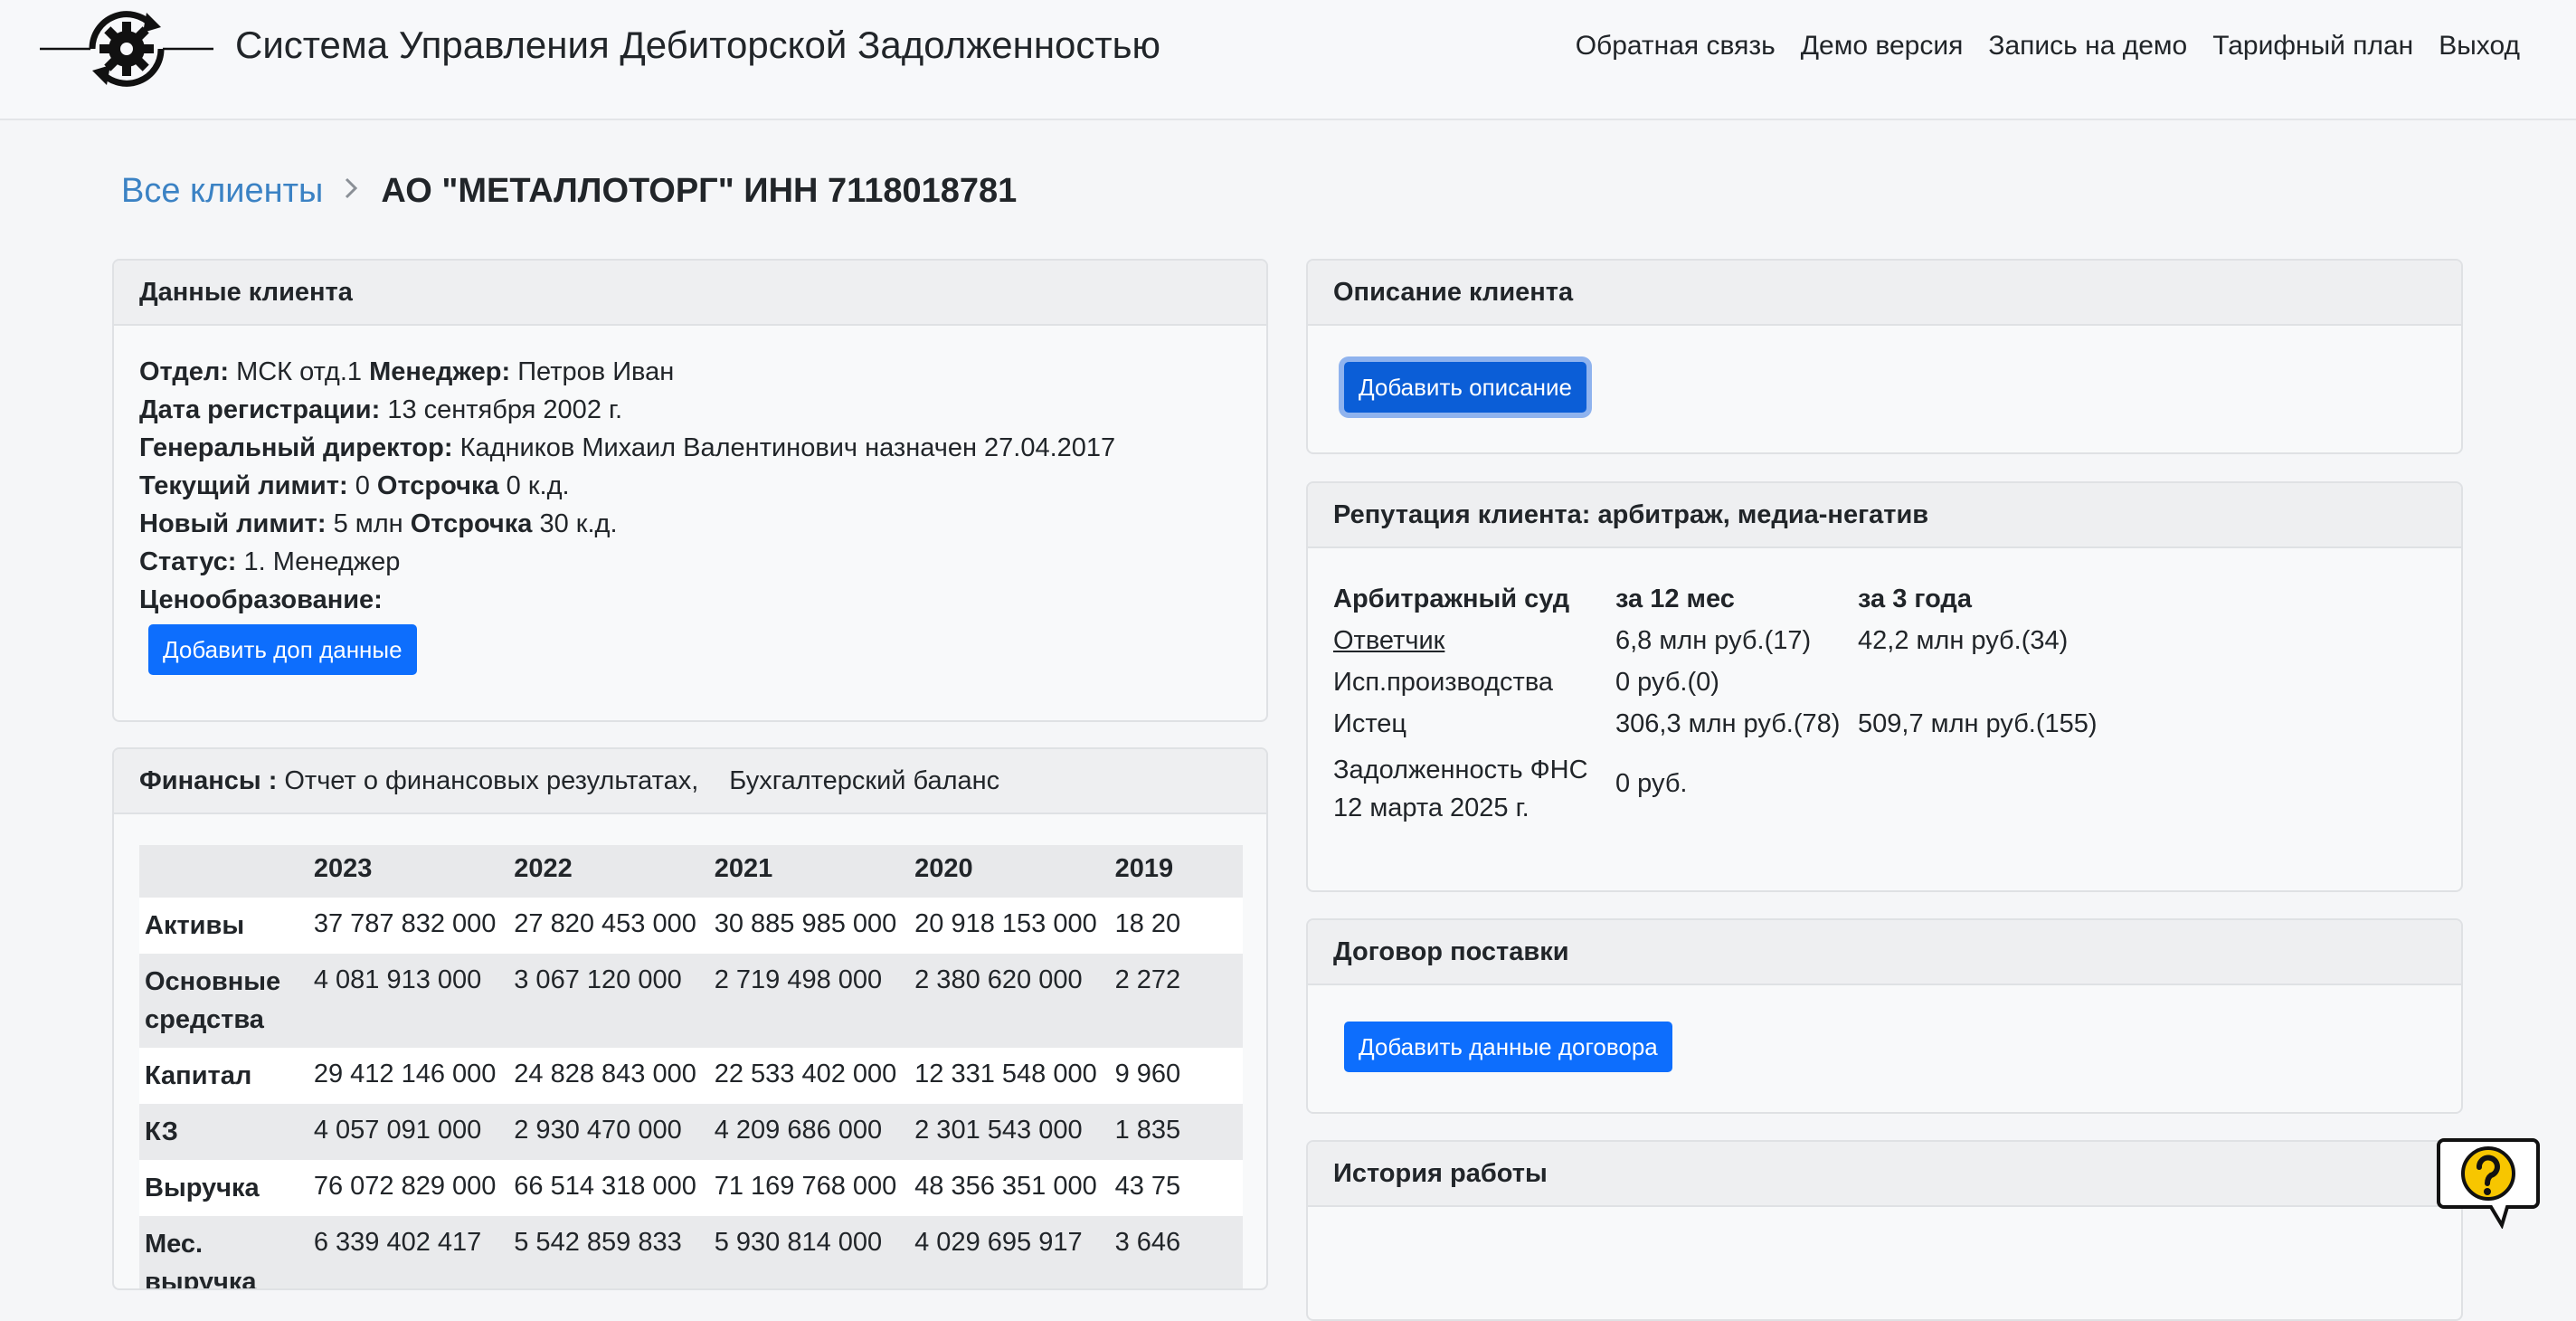 Image resolution: width=2576 pixels, height=1321 pixels. What do you see at coordinates (1713, 640) in the screenshot?
I see `defendant-12m: 6,8 млн руб.(17)` at bounding box center [1713, 640].